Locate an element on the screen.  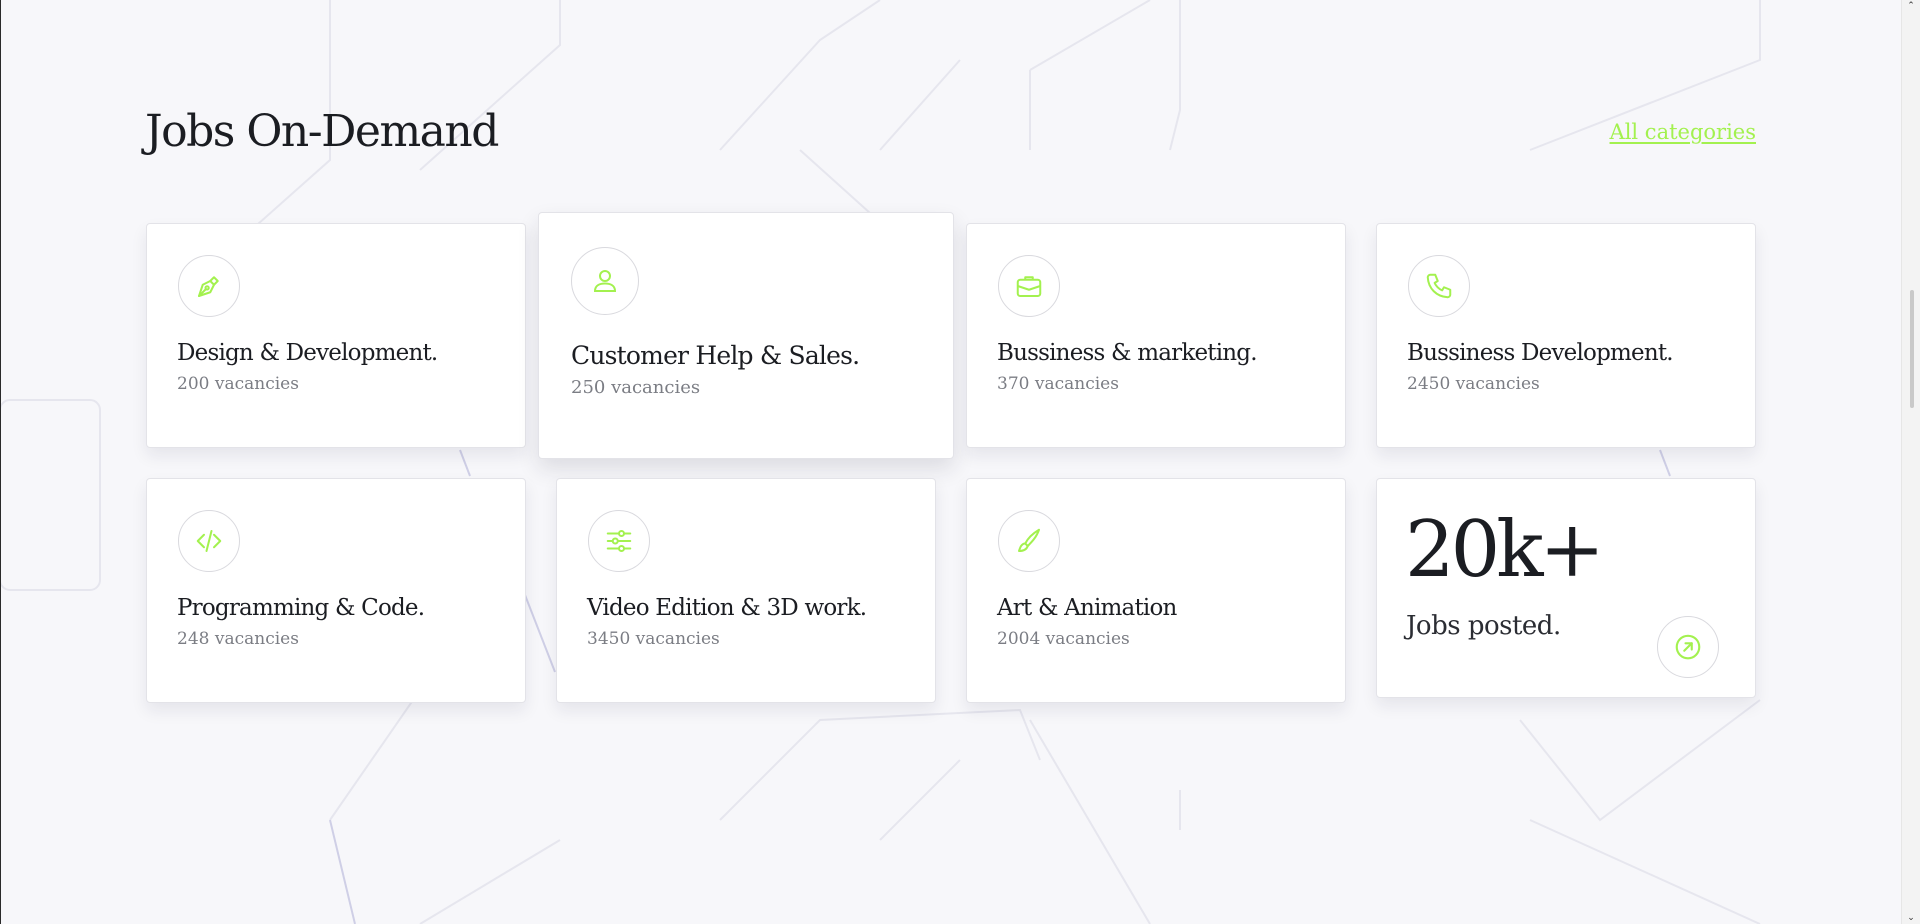
category-title: Design & Development. is located at coordinates (307, 353).